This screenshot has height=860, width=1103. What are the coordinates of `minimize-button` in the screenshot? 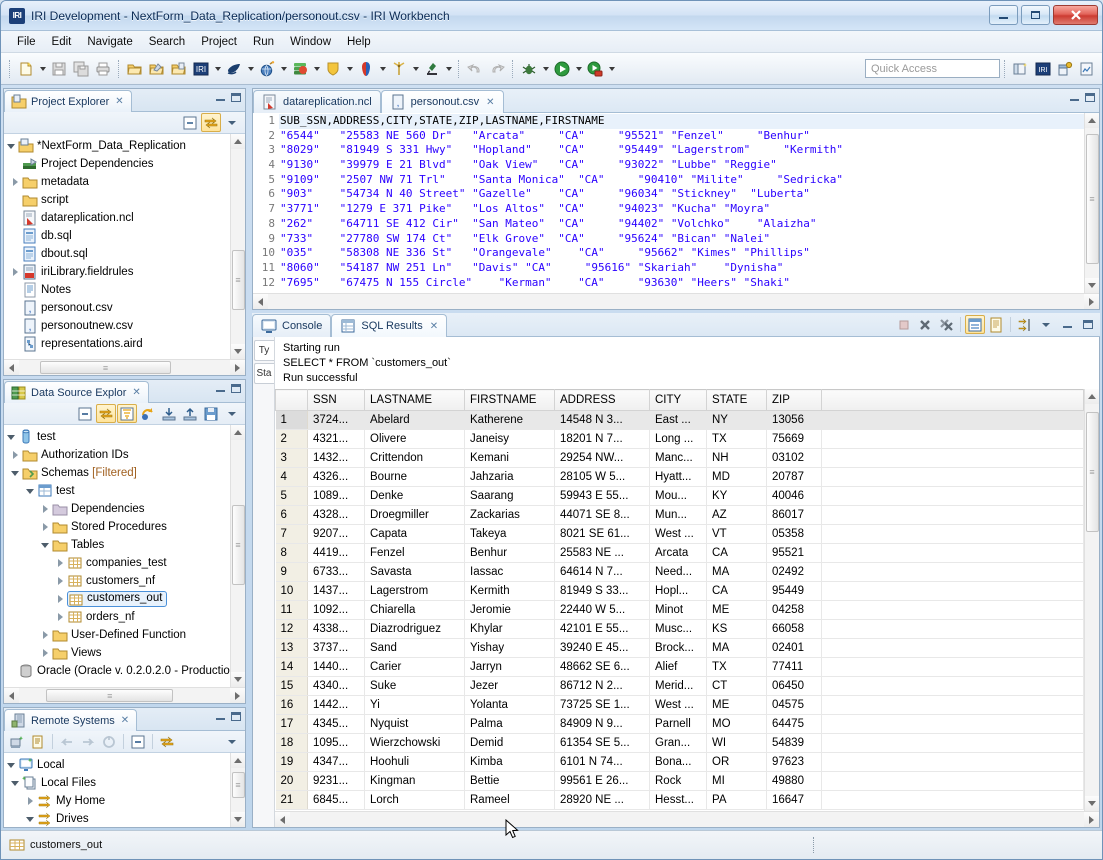 It's located at (1003, 15).